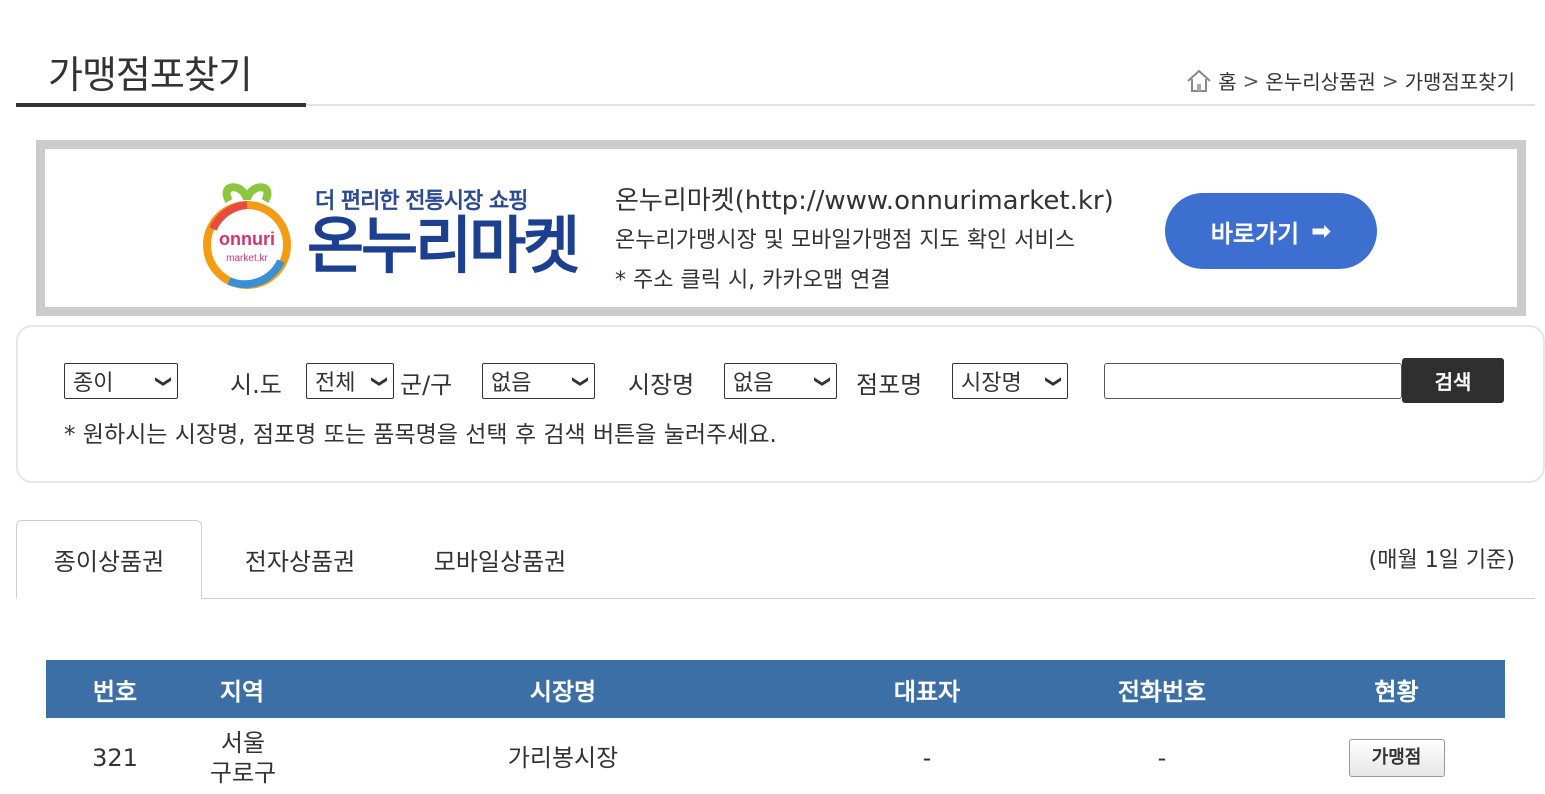 Image resolution: width=1545 pixels, height=794 pixels. I want to click on tab-electronic-voucher: 전자상품권, so click(300, 559).